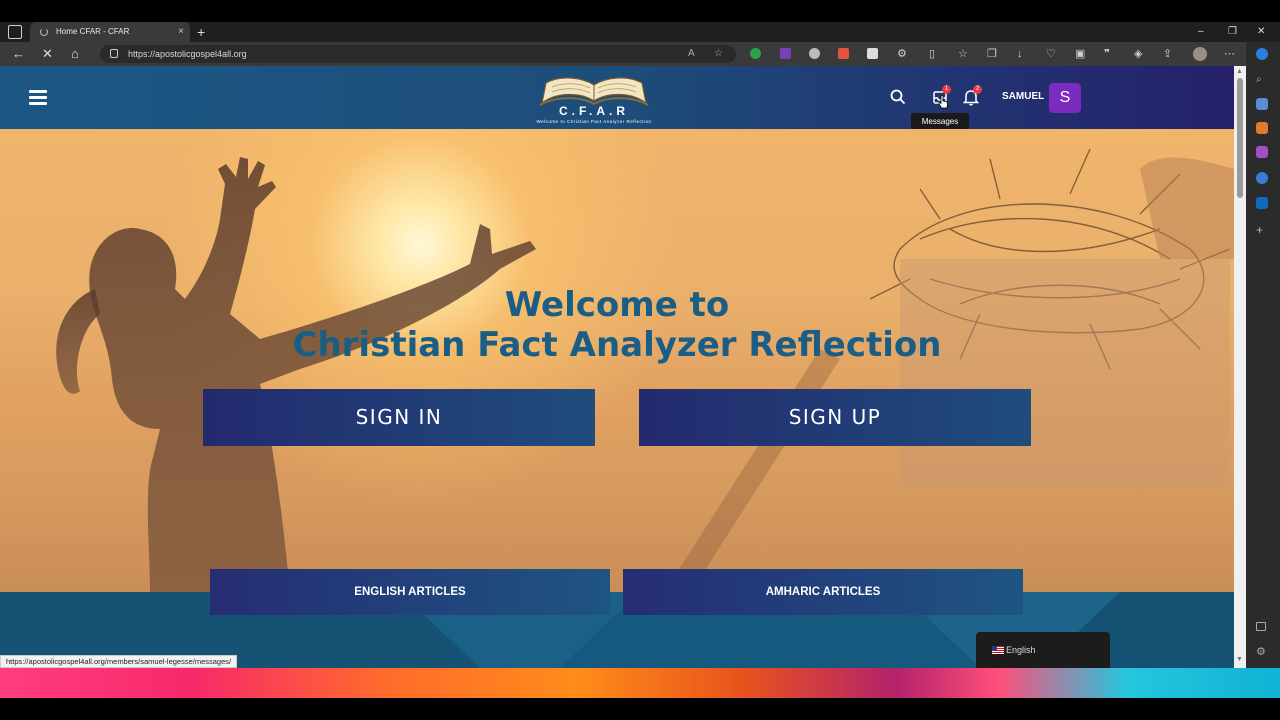  What do you see at coordinates (114, 53) in the screenshot?
I see `lock-icon` at bounding box center [114, 53].